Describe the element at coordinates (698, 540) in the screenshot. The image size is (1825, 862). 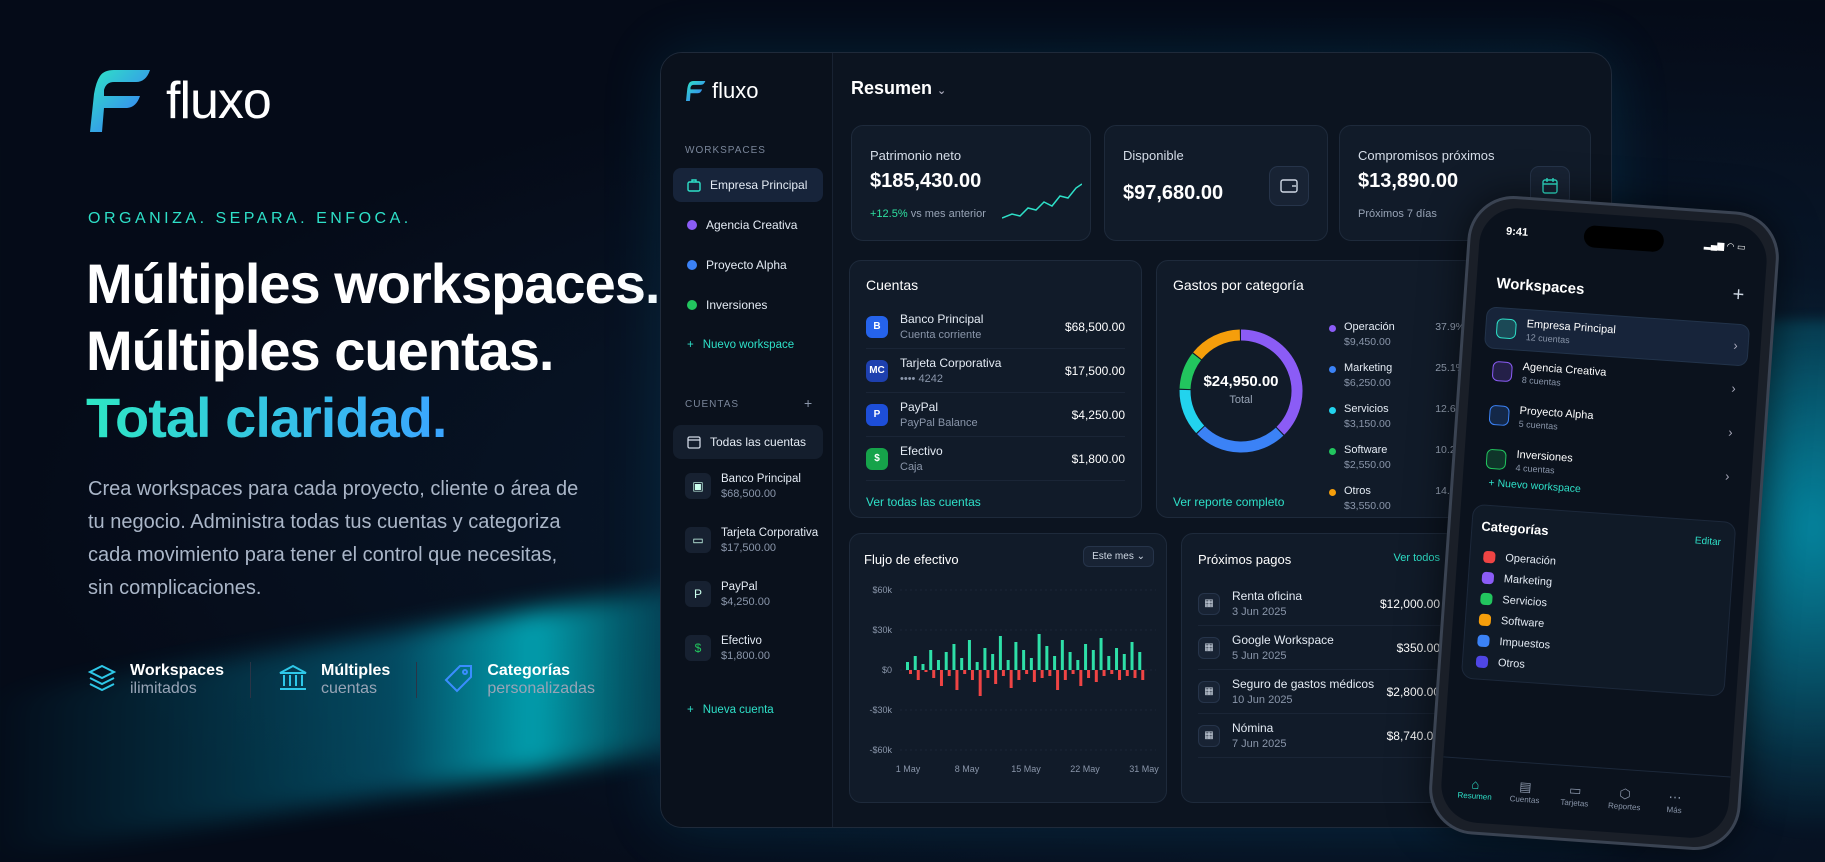
I see `card-icon: ▭` at that location.